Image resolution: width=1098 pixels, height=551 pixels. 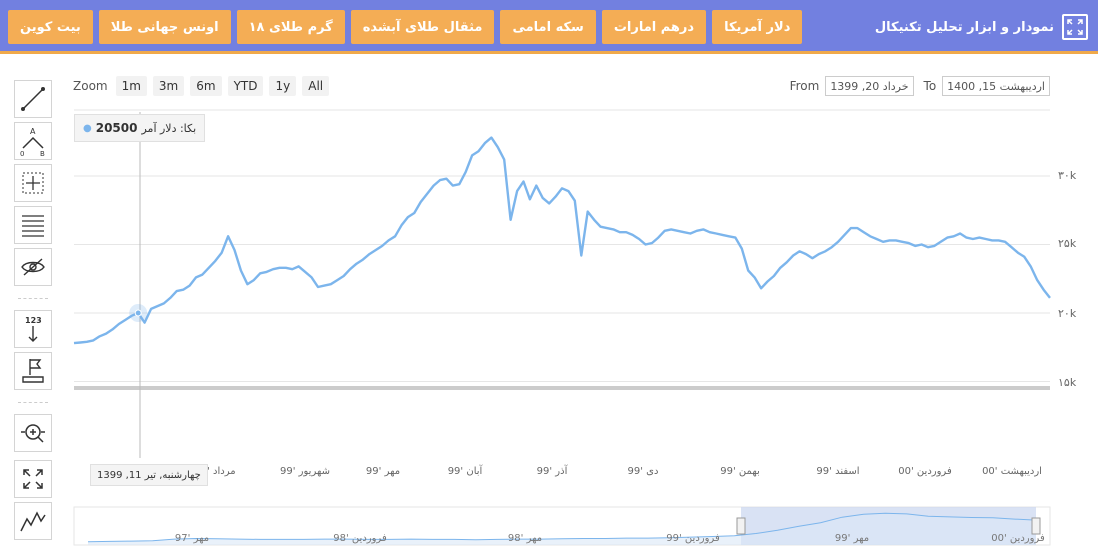 What do you see at coordinates (1067, 382) in the screenshot?
I see `y-tick-15k: ۱۵k` at bounding box center [1067, 382].